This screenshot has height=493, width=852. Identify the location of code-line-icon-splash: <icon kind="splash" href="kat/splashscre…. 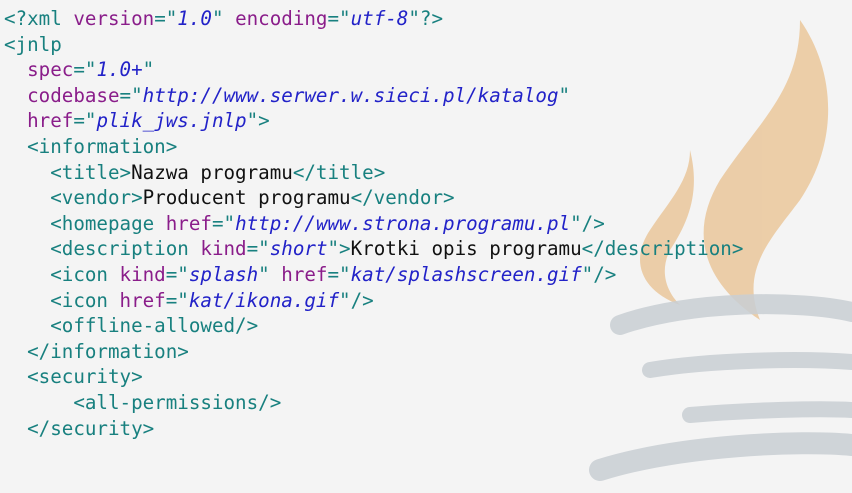
(333, 274).